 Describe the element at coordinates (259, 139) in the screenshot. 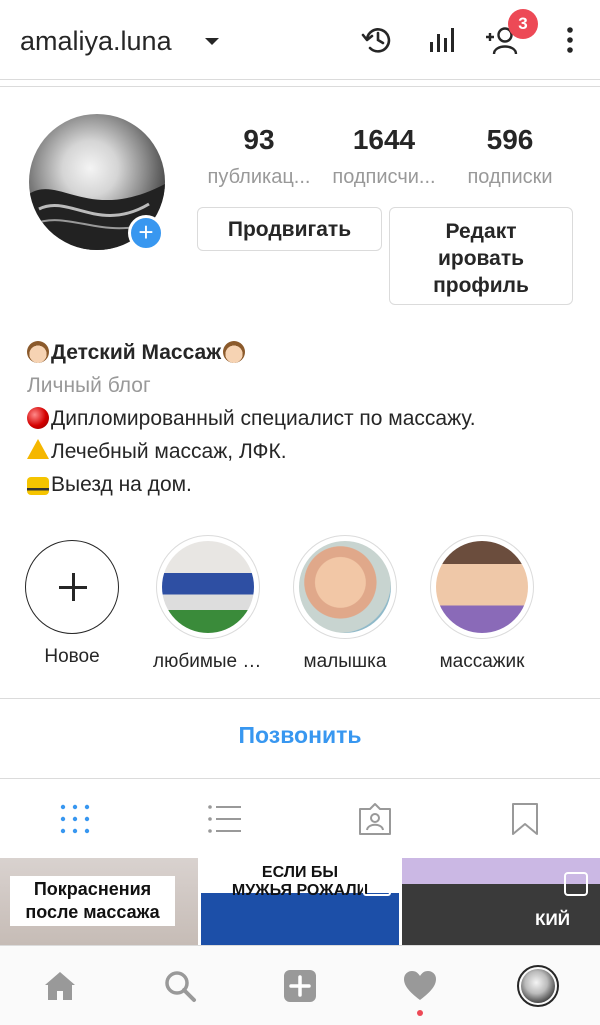

I see `stat-posts-value: 93` at that location.